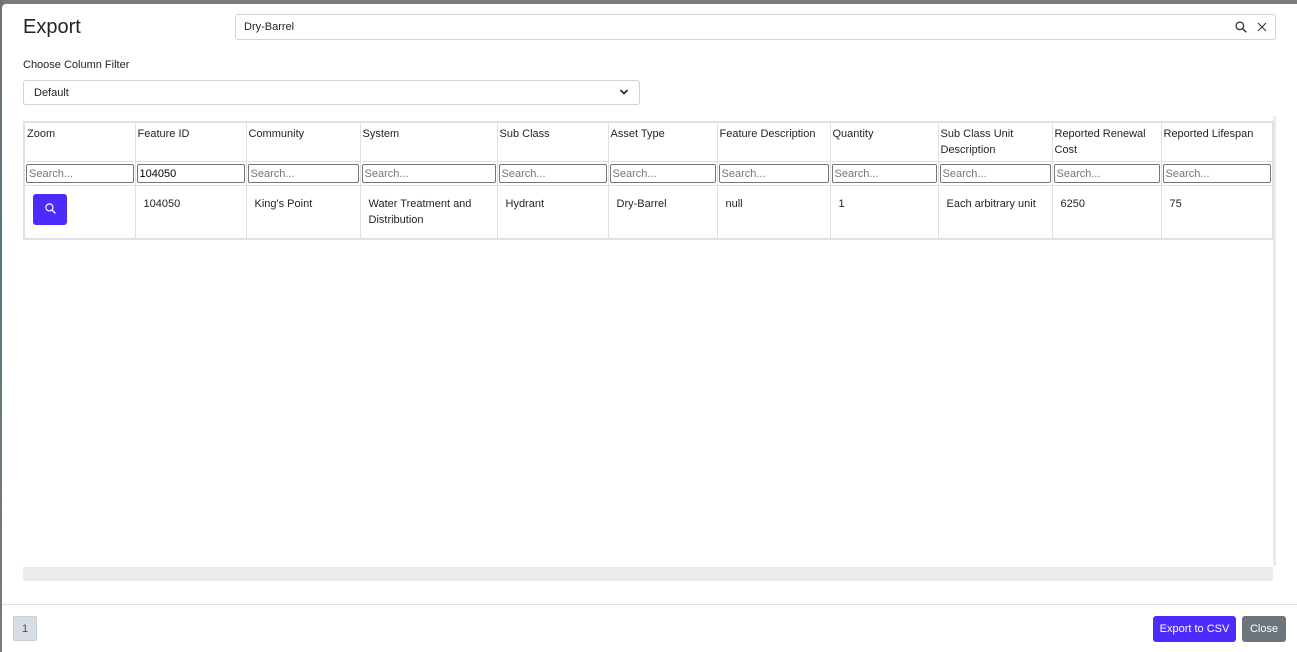 This screenshot has height=652, width=1297. Describe the element at coordinates (773, 212) in the screenshot. I see `cell-feature-description: null` at that location.